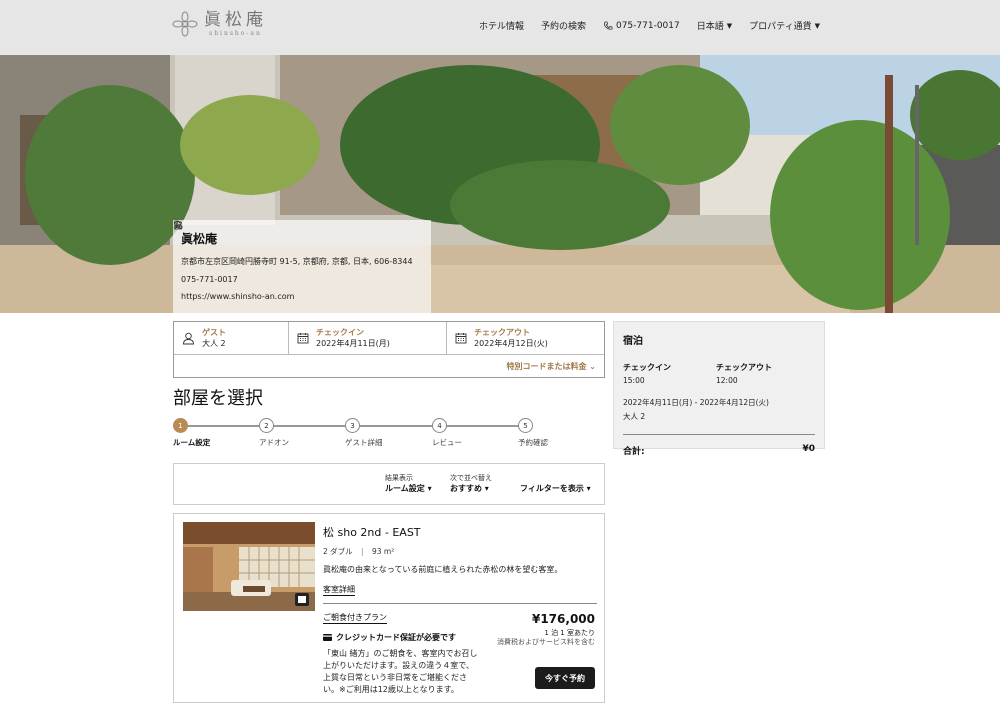  What do you see at coordinates (447, 442) in the screenshot?
I see `step-label: レビュー` at bounding box center [447, 442].